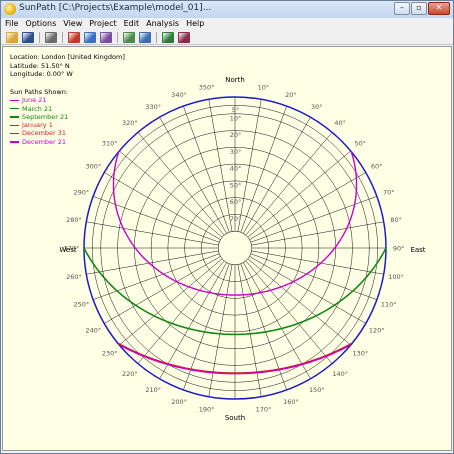 This screenshot has width=454, height=454. I want to click on azimuth-label: 340°, so click(179, 95).